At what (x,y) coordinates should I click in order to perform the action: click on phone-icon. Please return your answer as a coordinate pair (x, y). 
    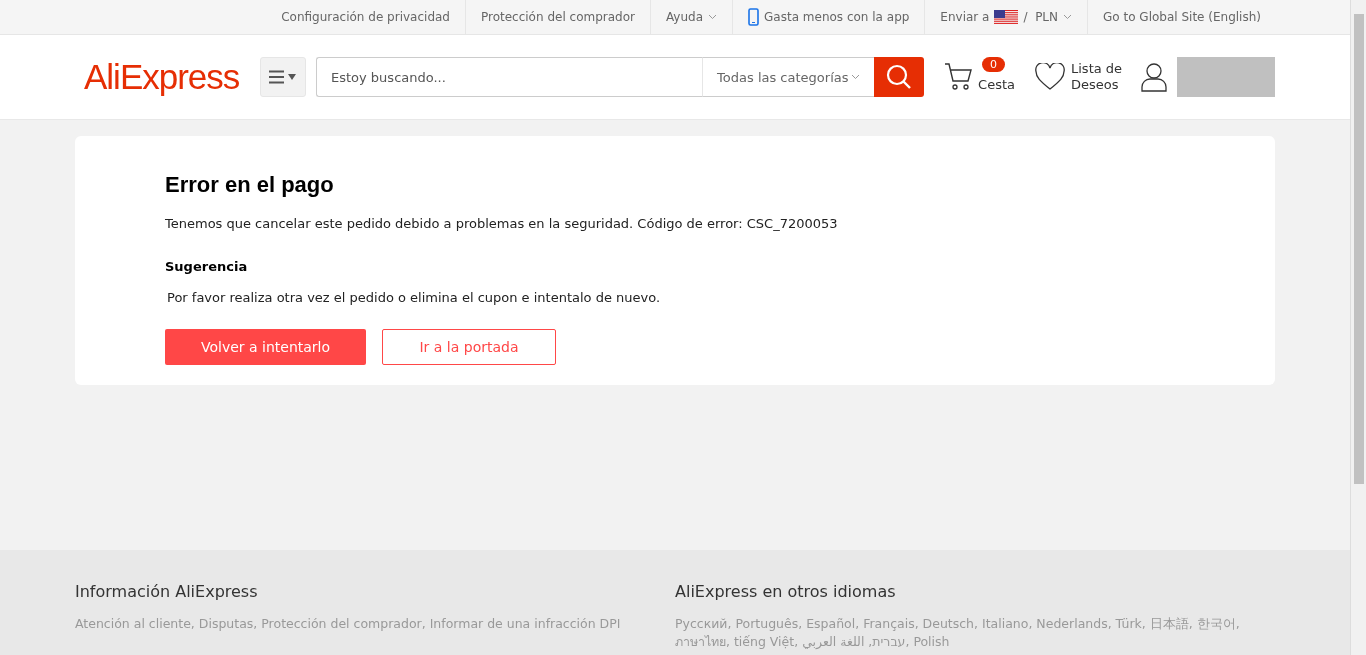
    Looking at the image, I should click on (754, 17).